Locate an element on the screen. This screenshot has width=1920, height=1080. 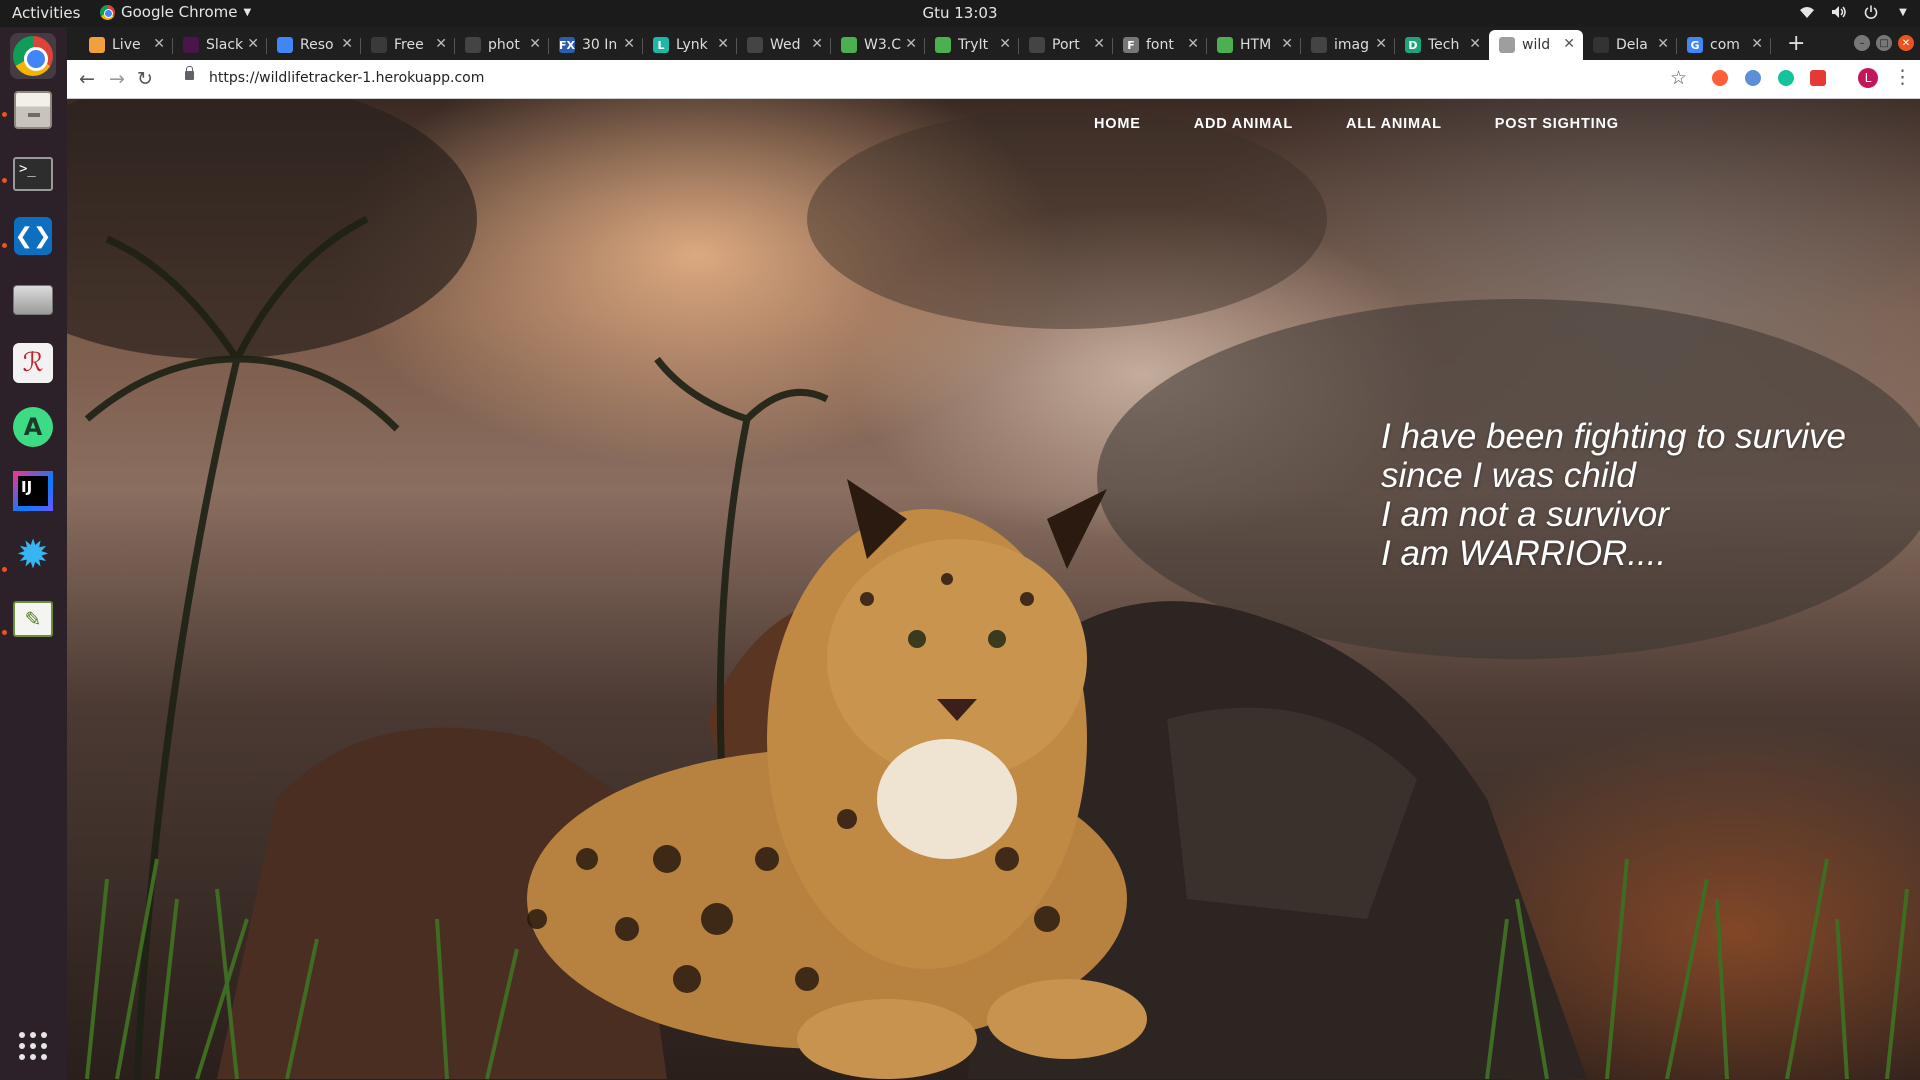
tab-title: Wed is located at coordinates (785, 45).